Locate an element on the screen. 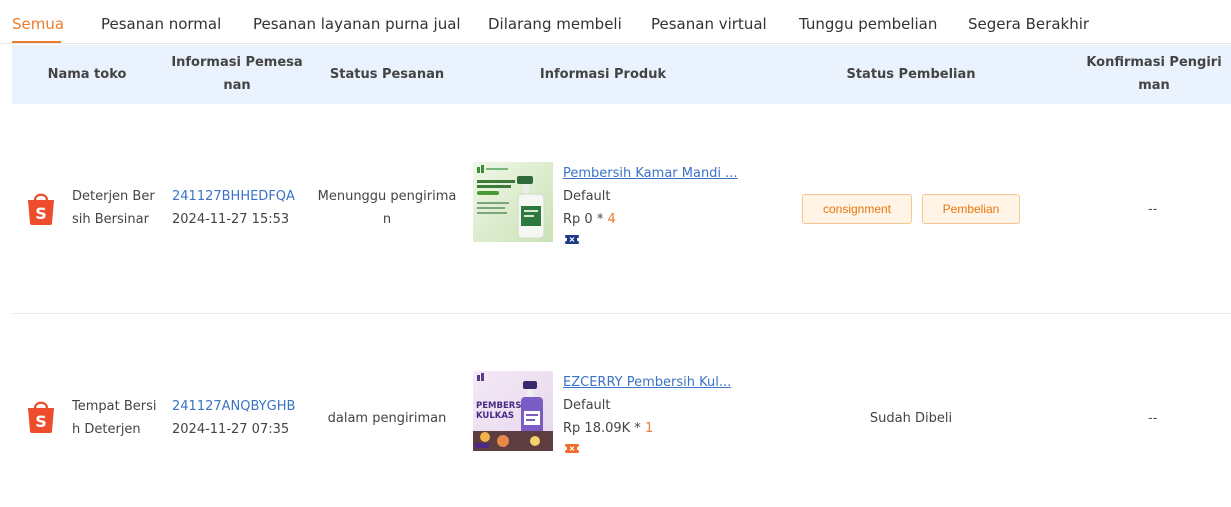 Image resolution: width=1231 pixels, height=507 pixels. tab-pesanan-normal: Pesanan normal is located at coordinates (161, 24).